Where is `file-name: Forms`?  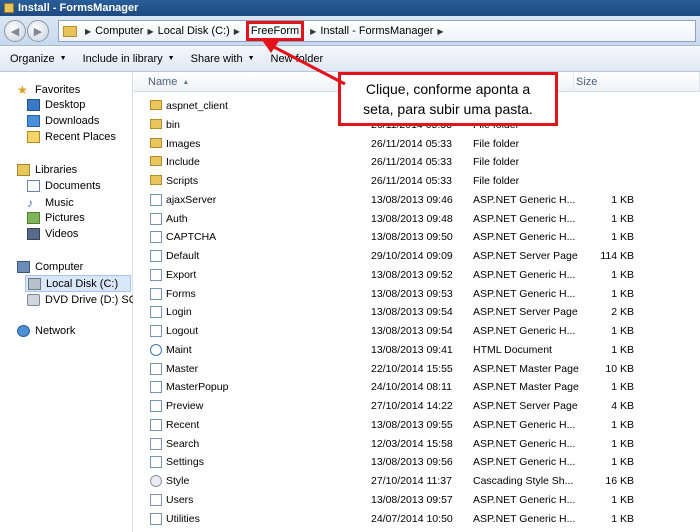 file-name: Forms is located at coordinates (181, 293).